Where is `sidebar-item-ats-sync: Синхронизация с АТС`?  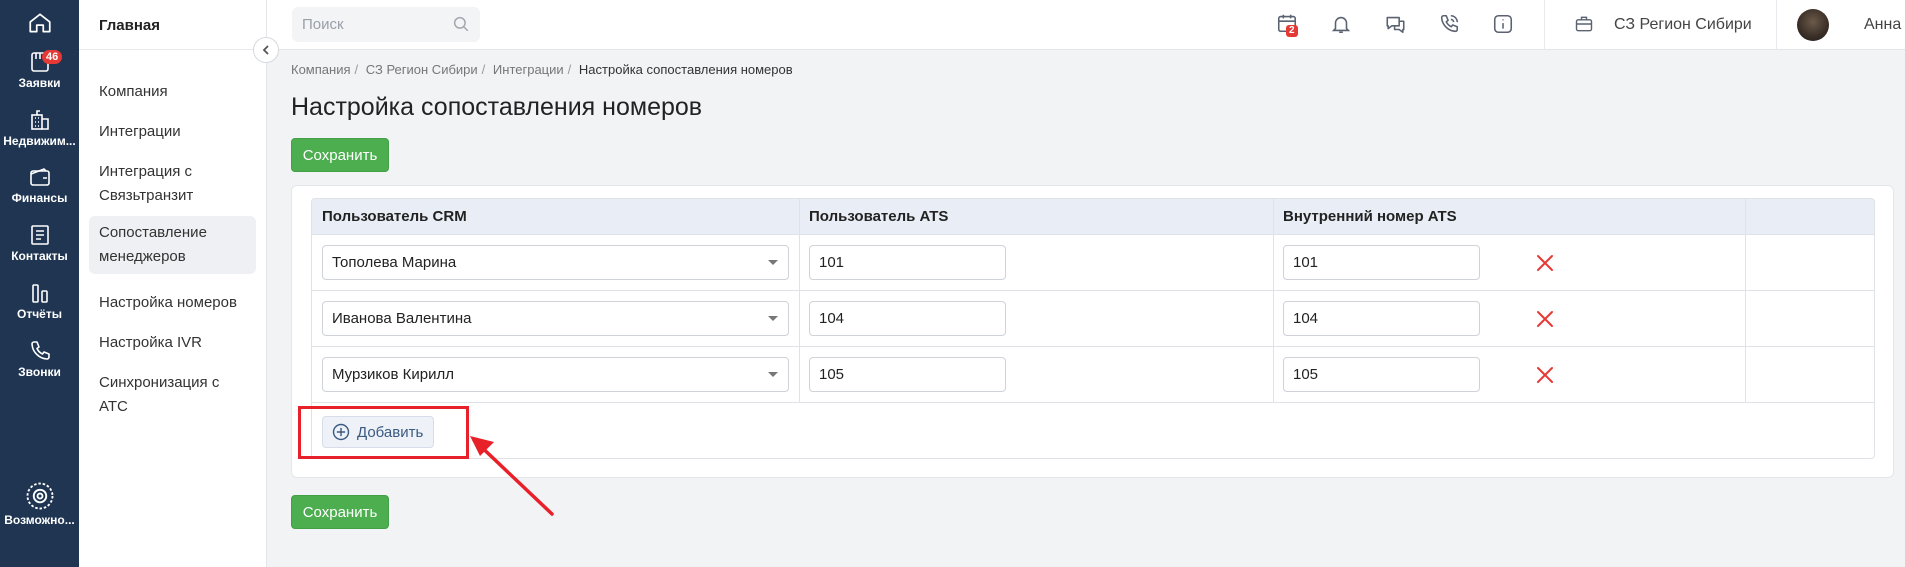
sidebar-item-ats-sync: Синхронизация с АТС is located at coordinates (172, 395).